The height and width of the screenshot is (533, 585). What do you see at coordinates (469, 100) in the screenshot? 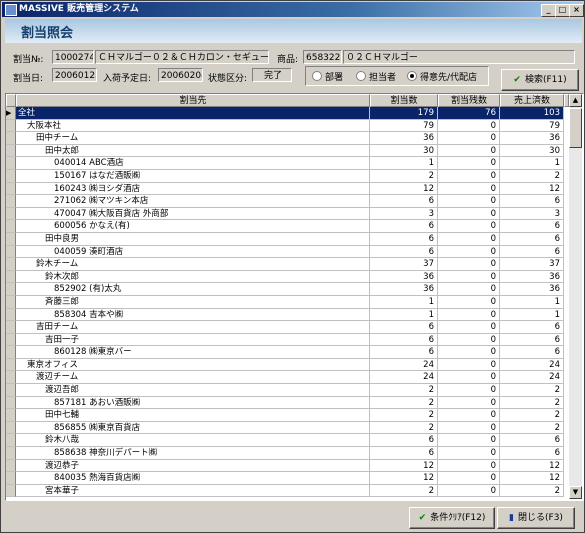
I see `col-header-zansu: 割当残数` at bounding box center [469, 100].